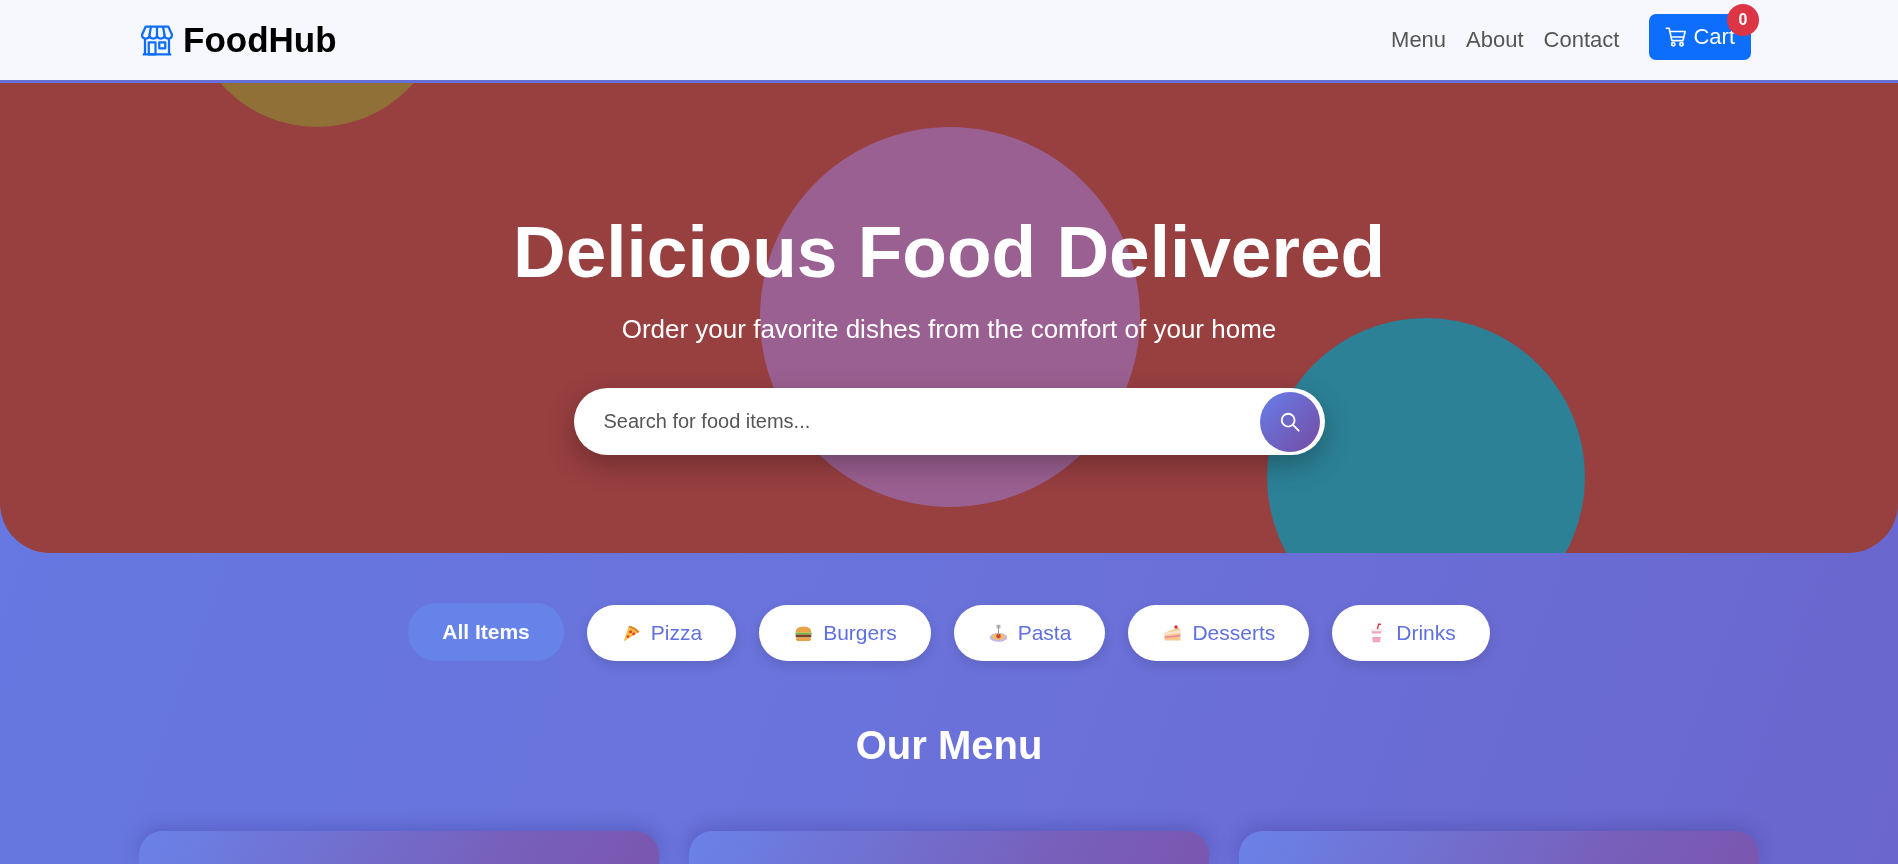 Image resolution: width=1898 pixels, height=864 pixels. What do you see at coordinates (1289, 422) in the screenshot?
I see `search-icon` at bounding box center [1289, 422].